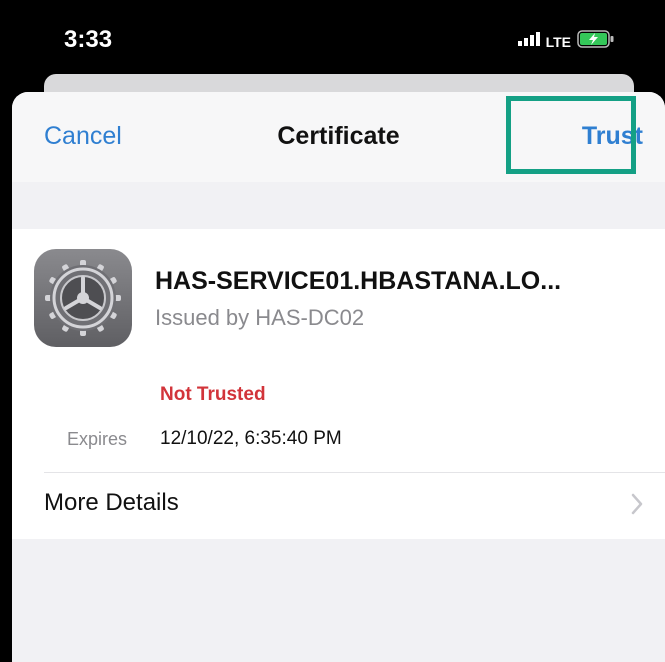  What do you see at coordinates (596, 41) in the screenshot?
I see `battery-charging-icon` at bounding box center [596, 41].